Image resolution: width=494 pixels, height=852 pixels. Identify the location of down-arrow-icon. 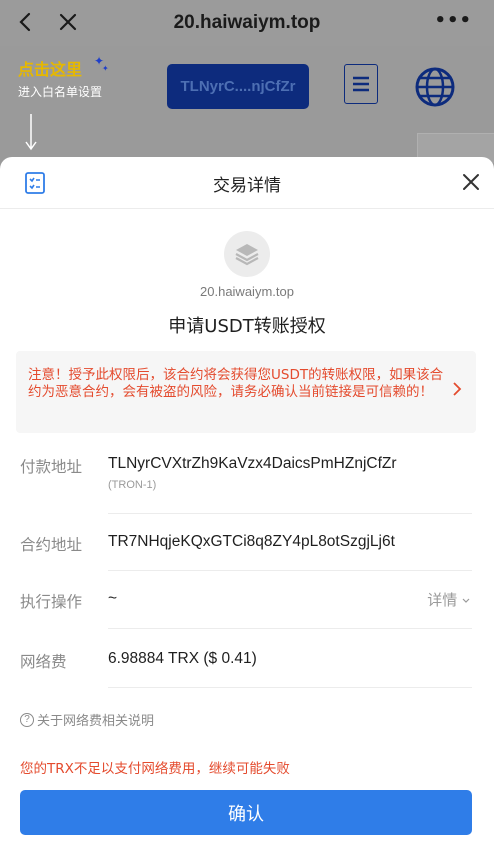
(31, 135).